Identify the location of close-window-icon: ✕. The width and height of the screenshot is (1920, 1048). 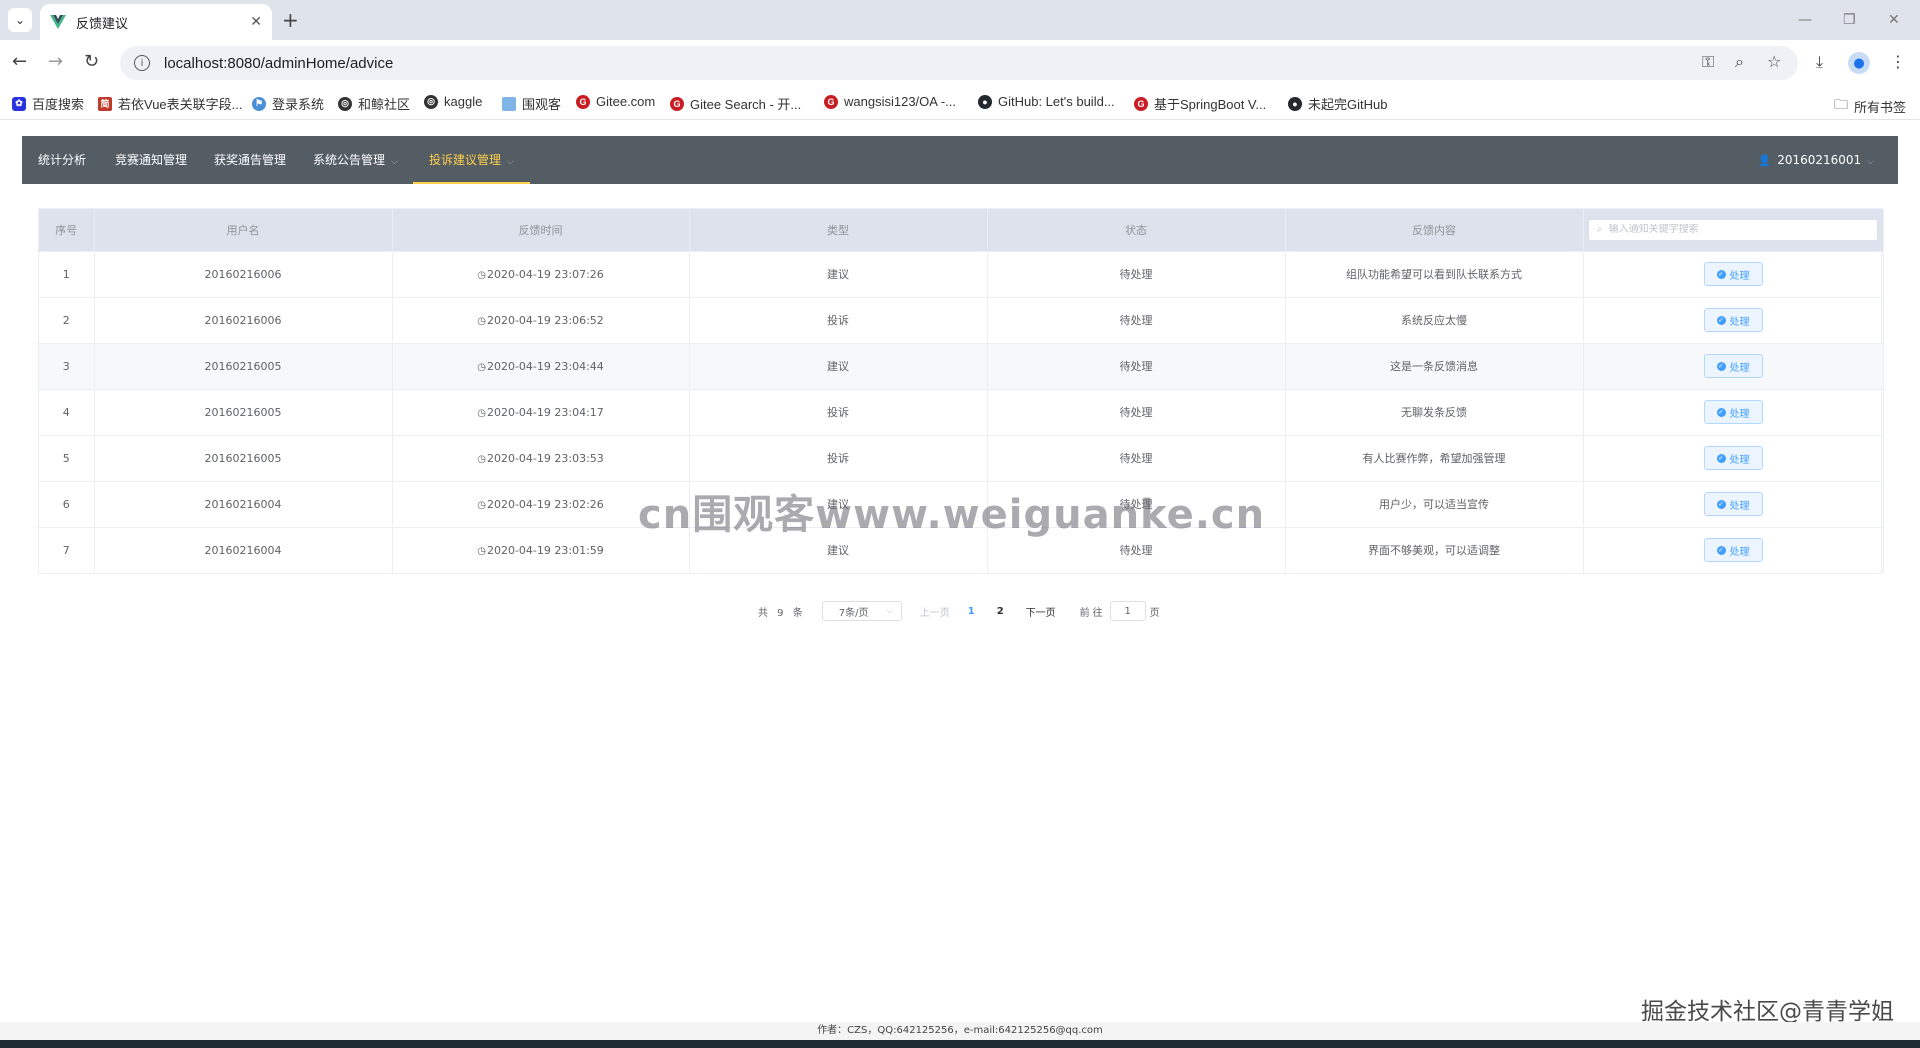
(1894, 20).